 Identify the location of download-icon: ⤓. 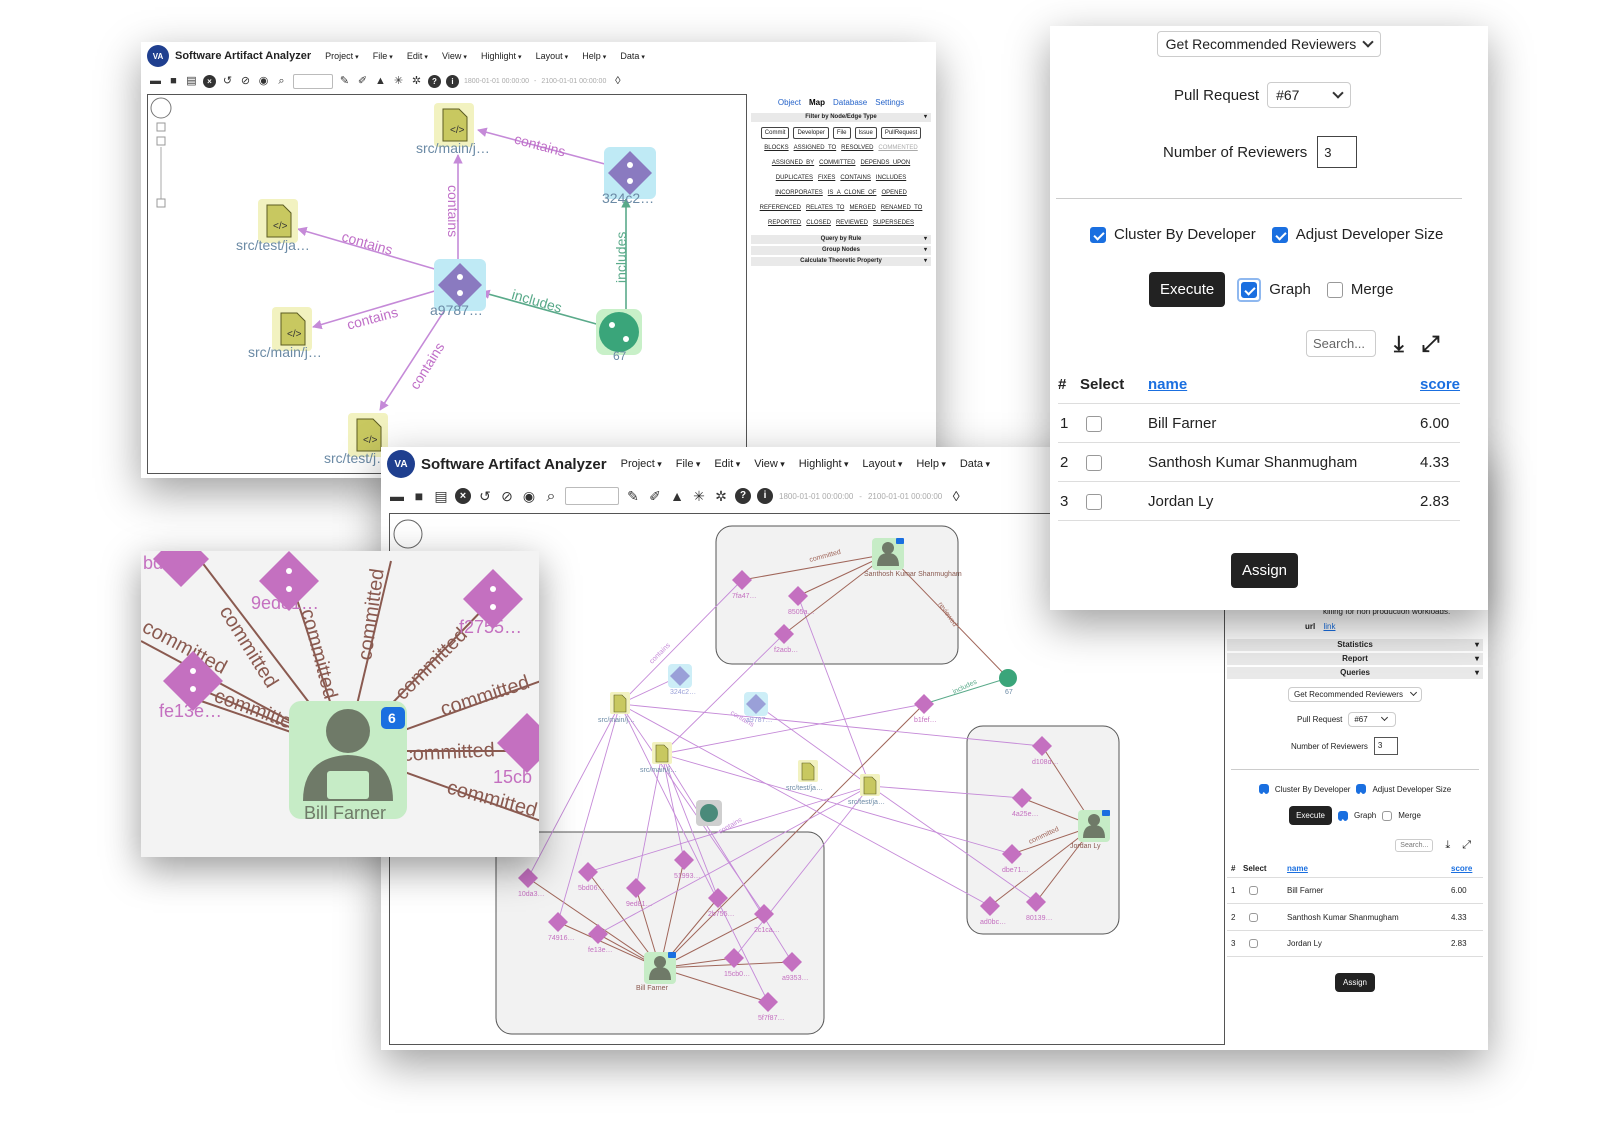
(1399, 344).